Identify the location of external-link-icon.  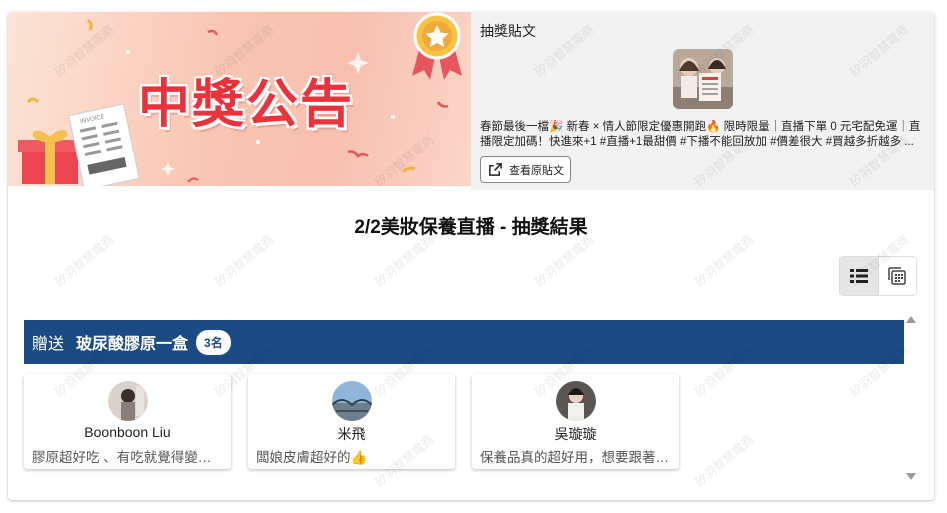
(495, 169).